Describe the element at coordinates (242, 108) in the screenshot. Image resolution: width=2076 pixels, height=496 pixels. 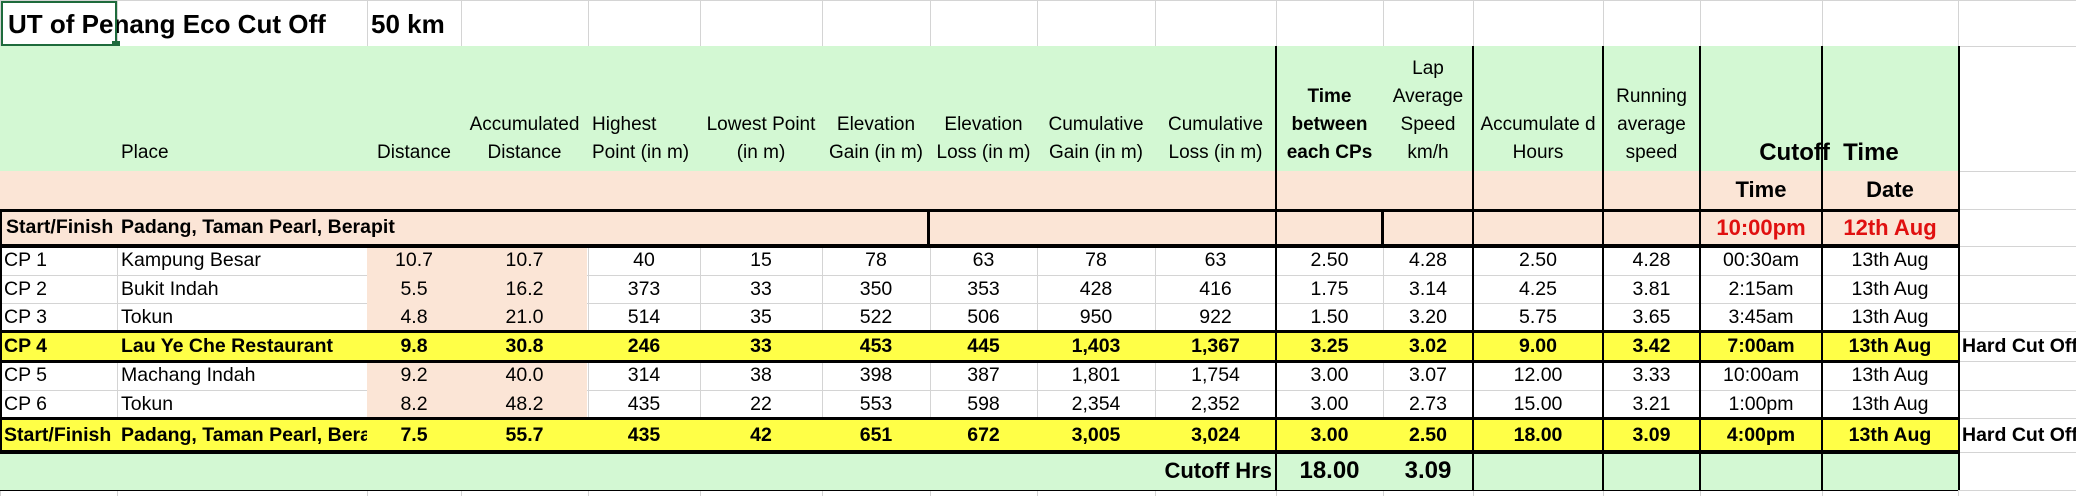
I see `header-place: Place` at that location.